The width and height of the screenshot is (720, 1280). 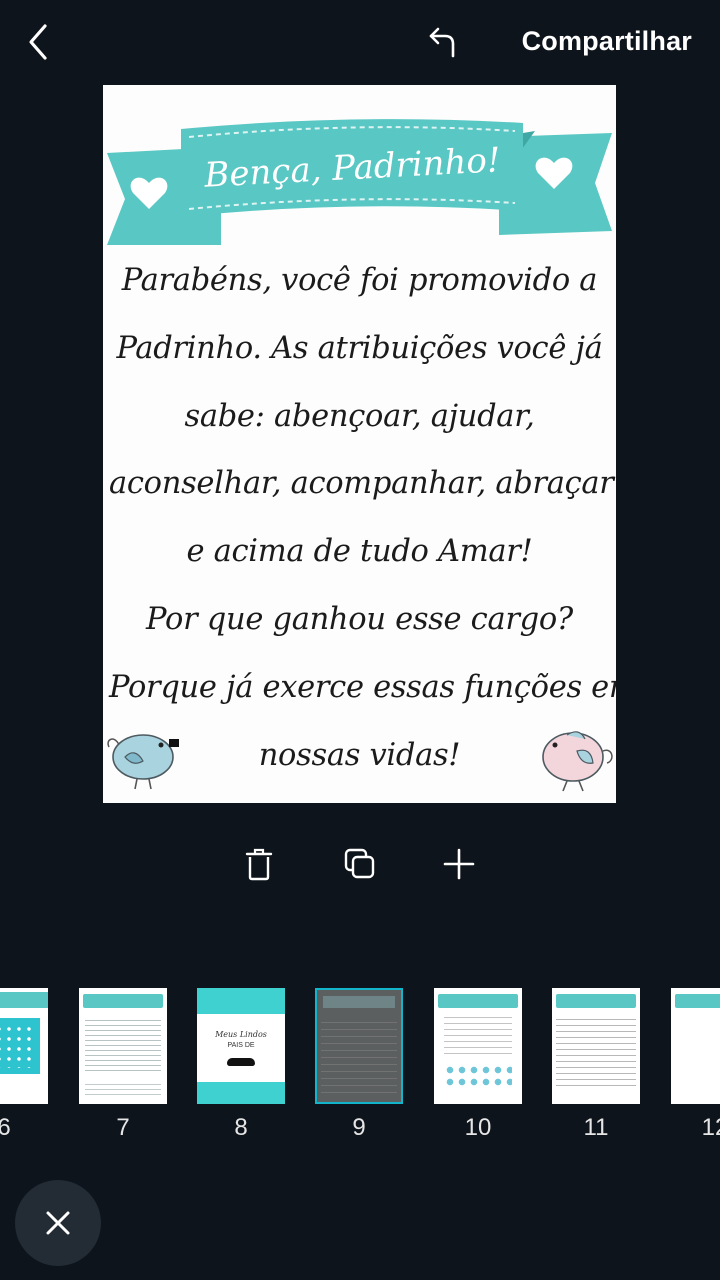 What do you see at coordinates (607, 41) in the screenshot?
I see `share-button: Compartilhar` at bounding box center [607, 41].